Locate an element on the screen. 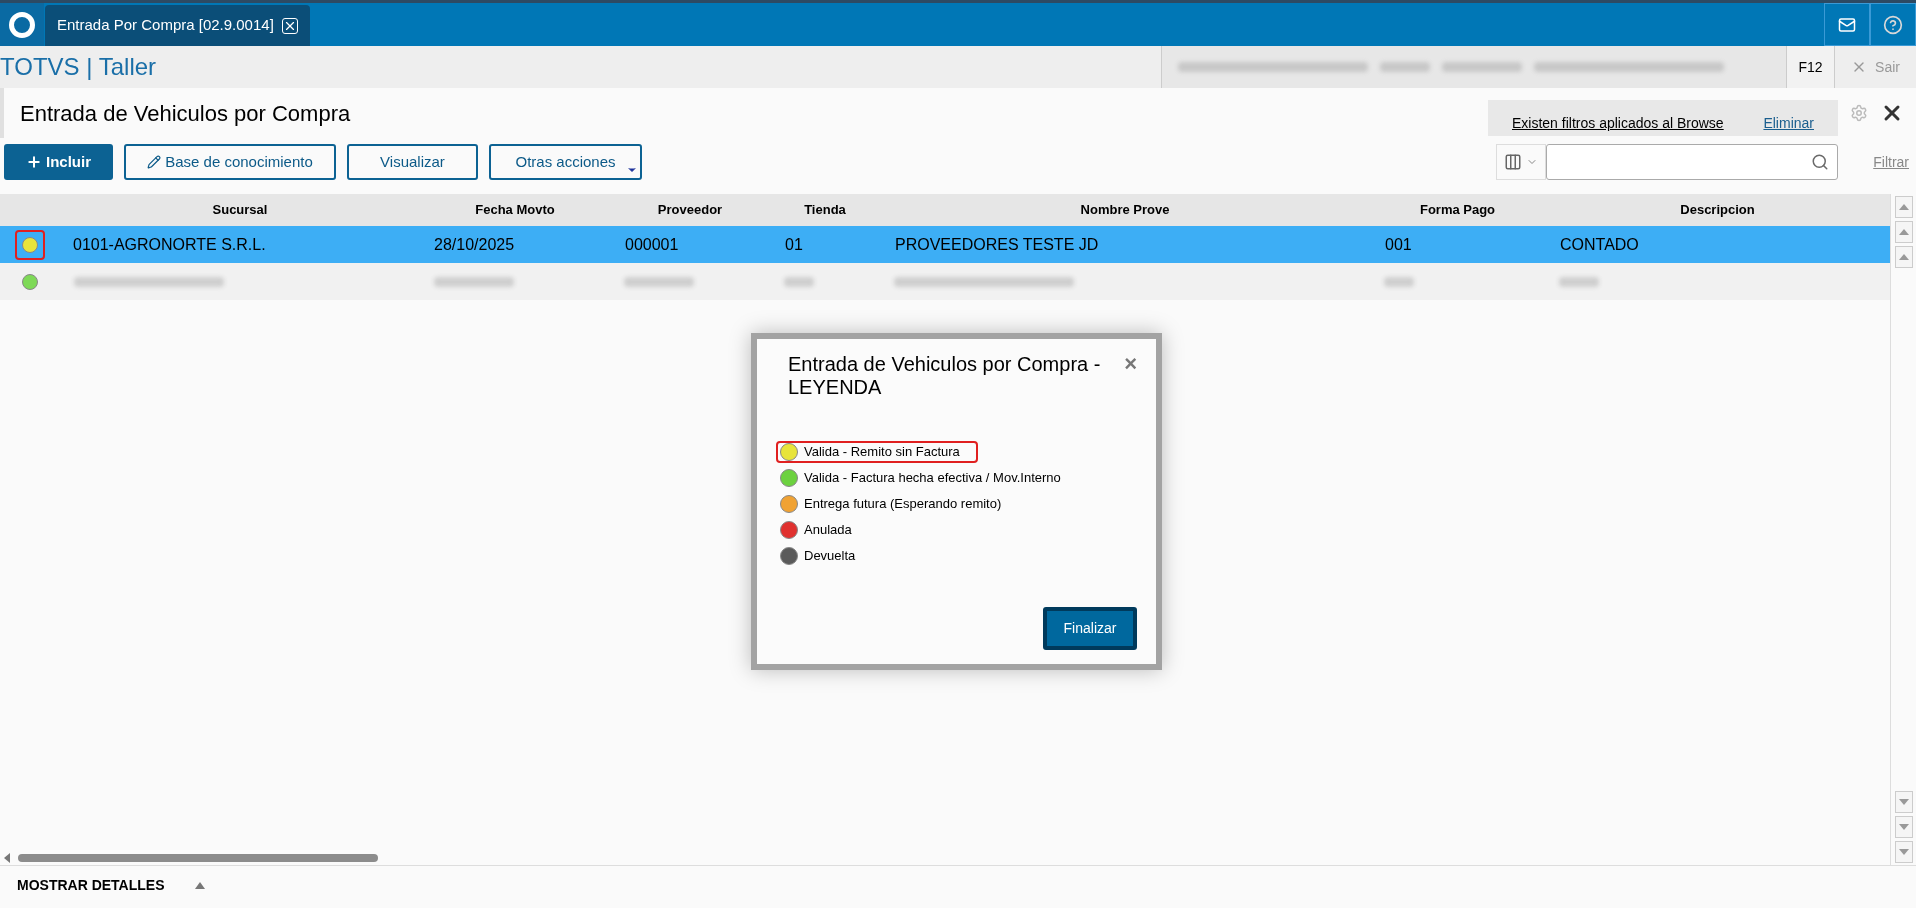 The width and height of the screenshot is (1916, 908). expand-icon is located at coordinates (199, 885).